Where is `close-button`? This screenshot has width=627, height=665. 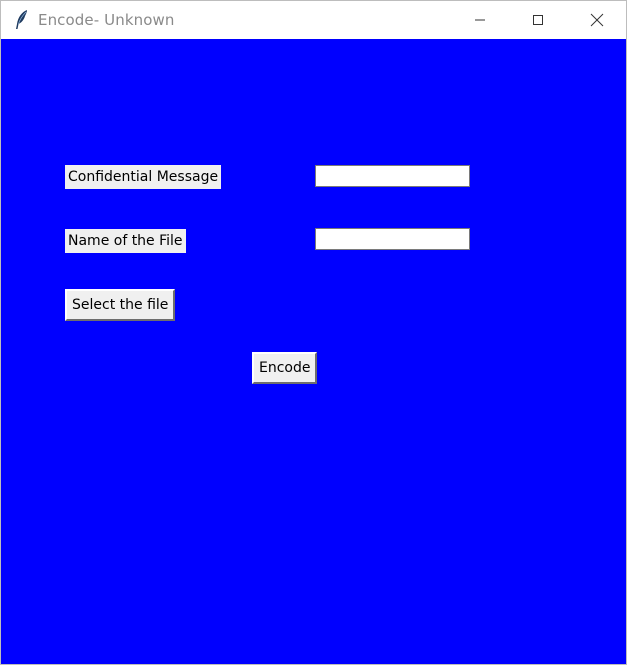
close-button is located at coordinates (597, 20).